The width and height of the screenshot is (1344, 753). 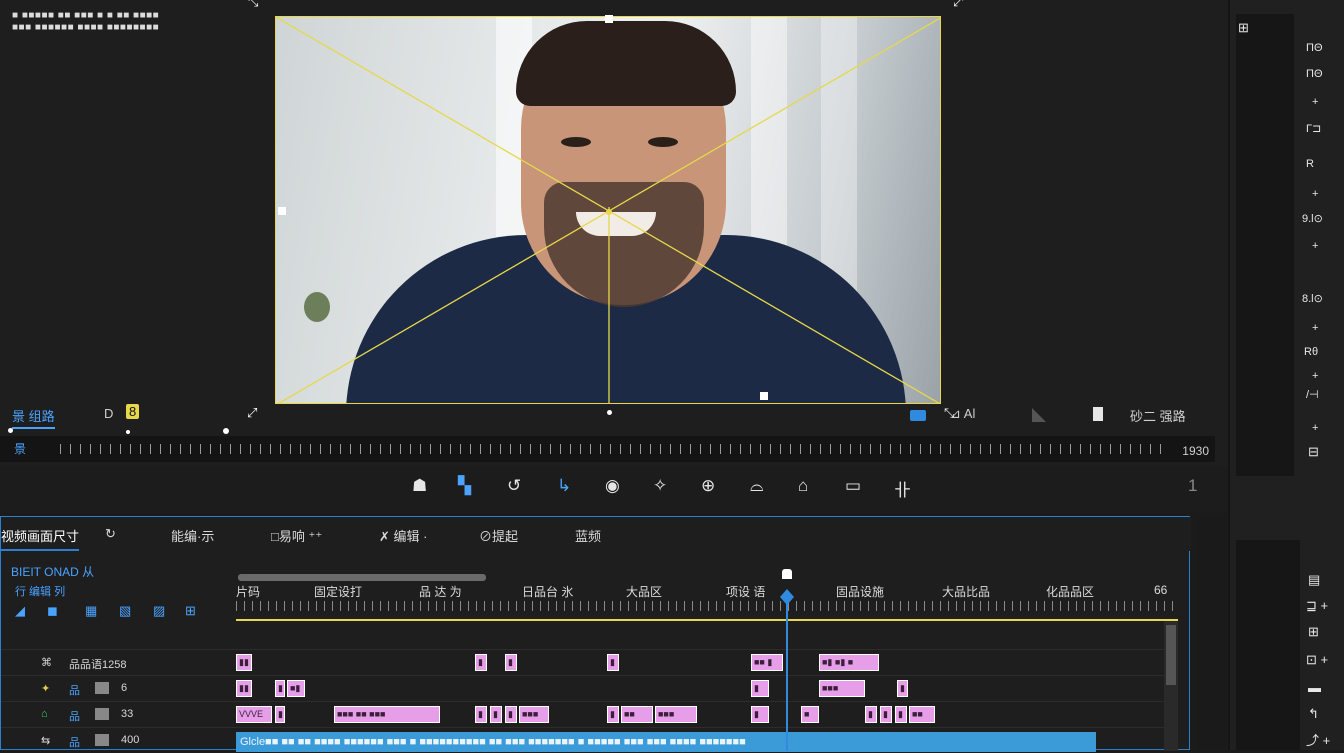 What do you see at coordinates (1312, 298) in the screenshot?
I see `rp-item-6: 8.l⊙` at bounding box center [1312, 298].